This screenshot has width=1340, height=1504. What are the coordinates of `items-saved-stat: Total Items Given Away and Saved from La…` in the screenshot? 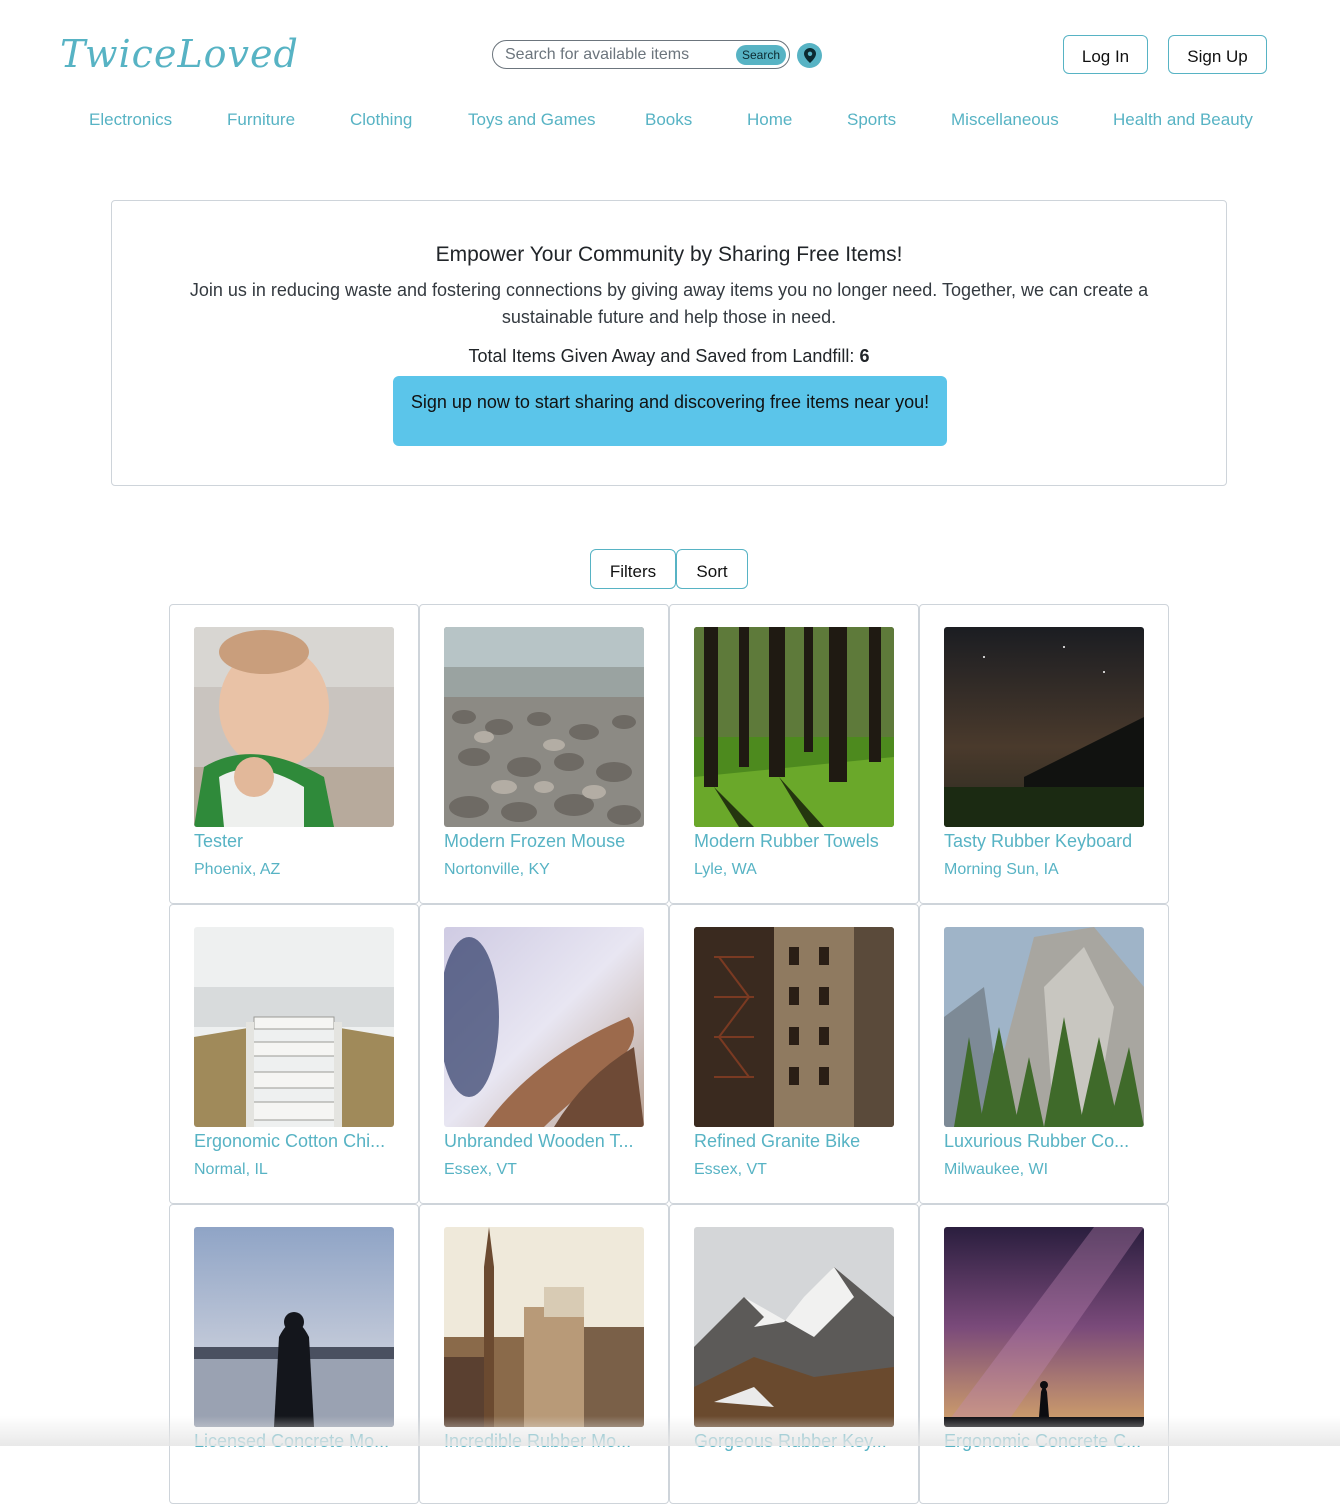 It's located at (669, 356).